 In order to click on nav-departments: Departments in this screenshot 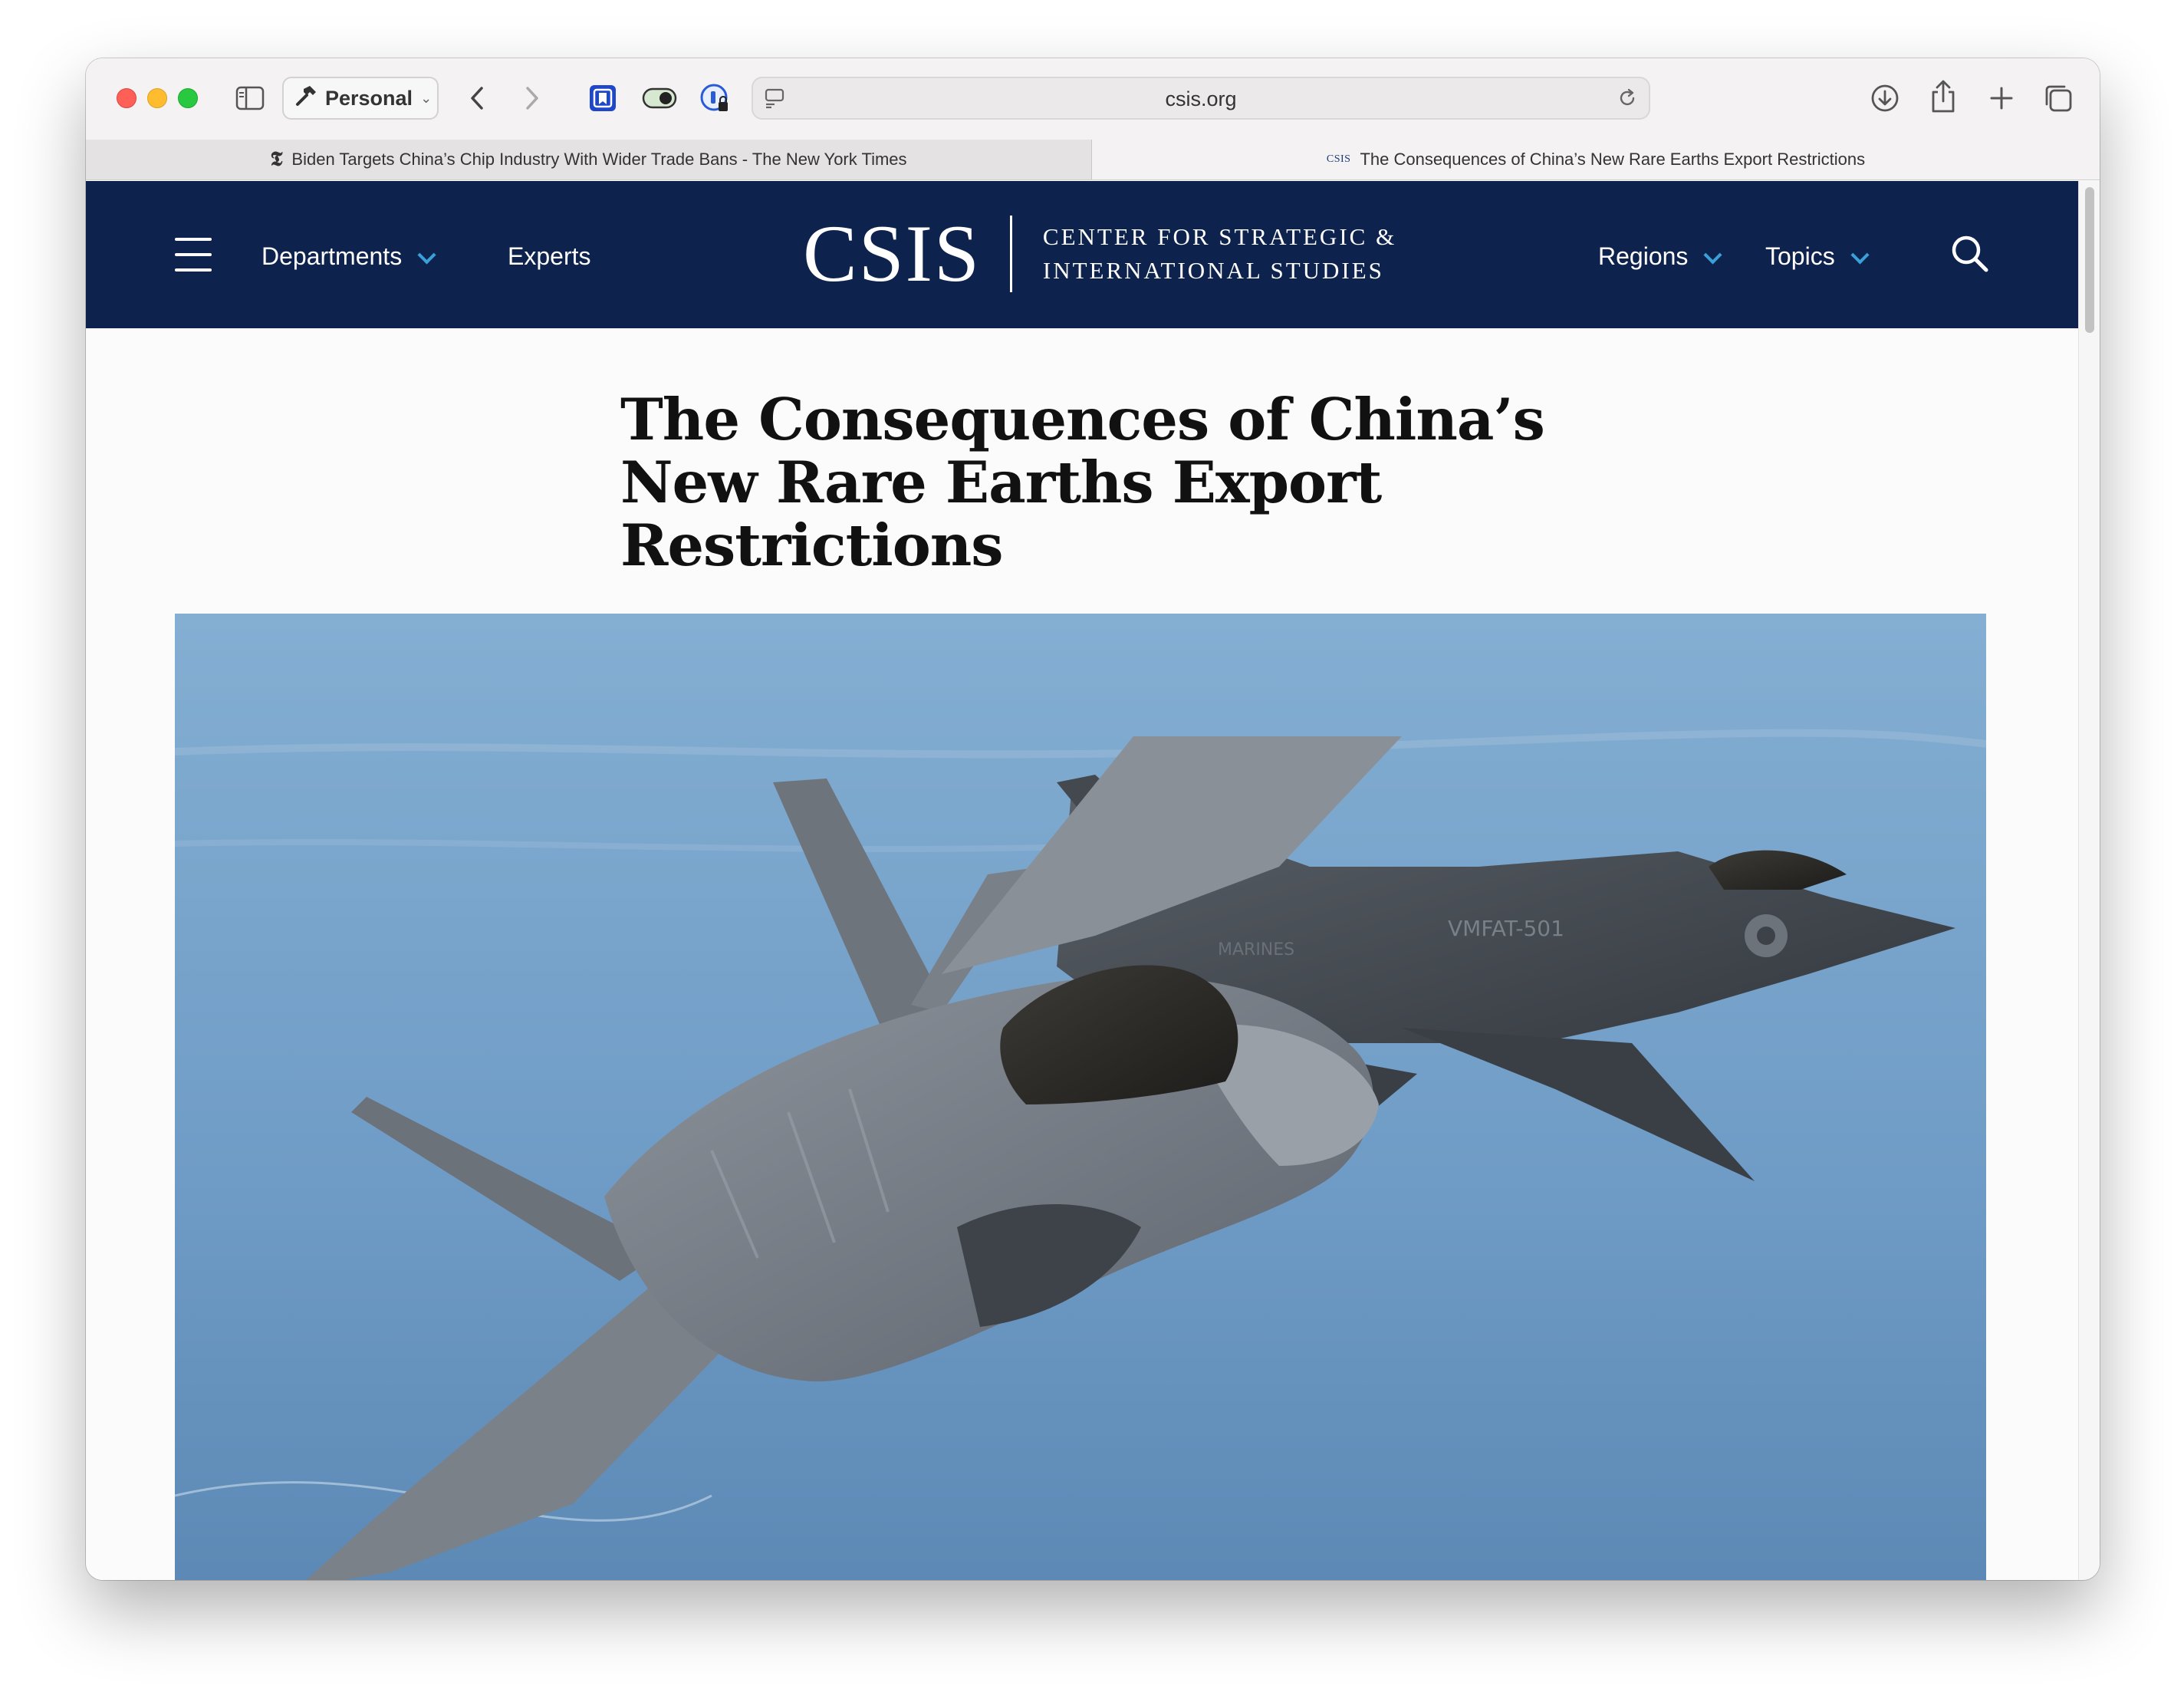, I will do `click(348, 256)`.